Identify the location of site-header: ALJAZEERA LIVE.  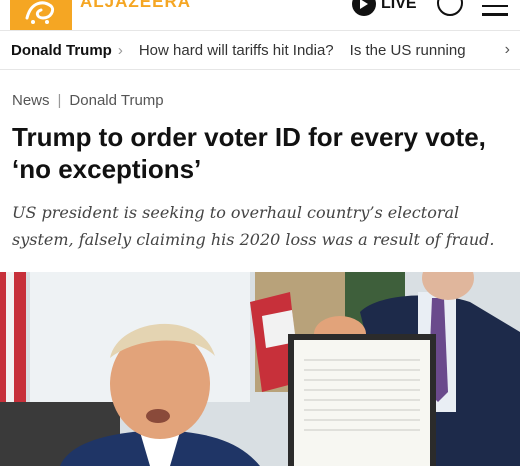
(260, 15).